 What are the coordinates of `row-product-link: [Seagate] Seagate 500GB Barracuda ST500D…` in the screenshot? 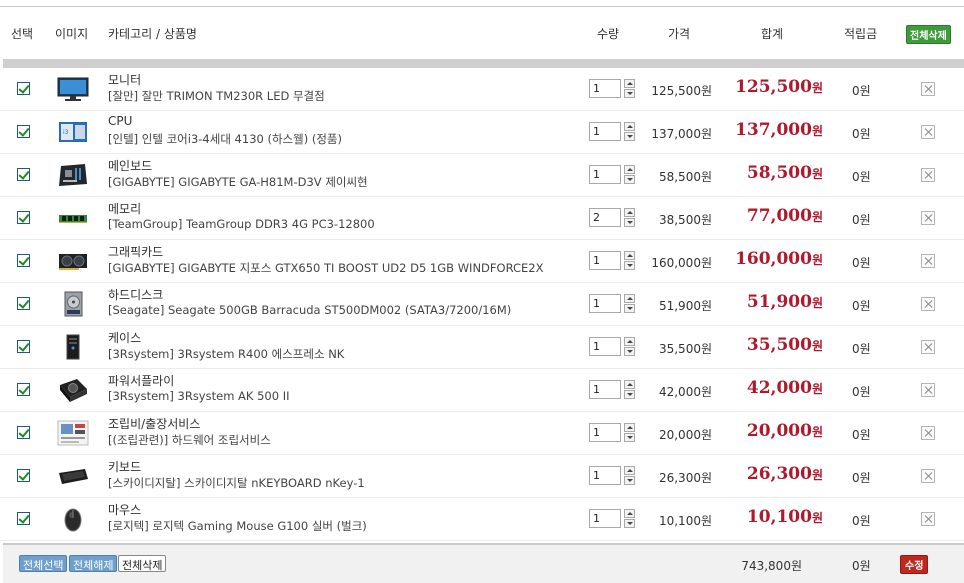 It's located at (309, 310).